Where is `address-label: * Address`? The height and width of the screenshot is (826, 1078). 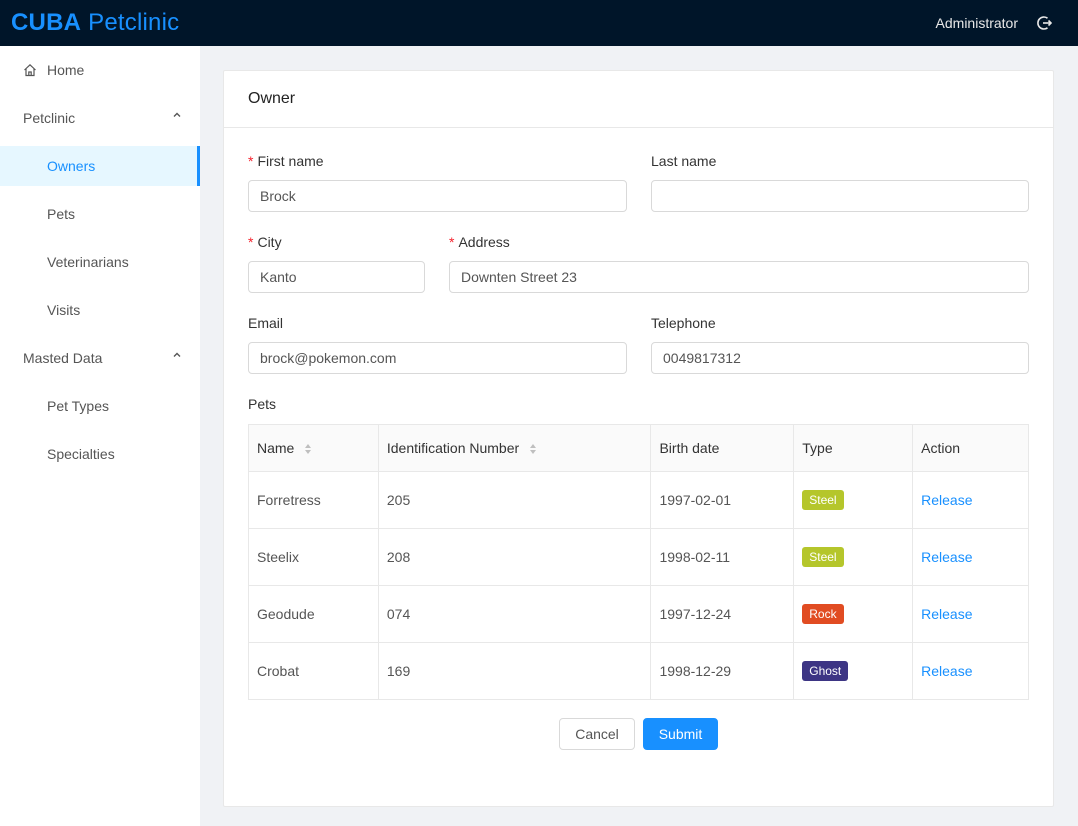
address-label: * Address is located at coordinates (479, 242).